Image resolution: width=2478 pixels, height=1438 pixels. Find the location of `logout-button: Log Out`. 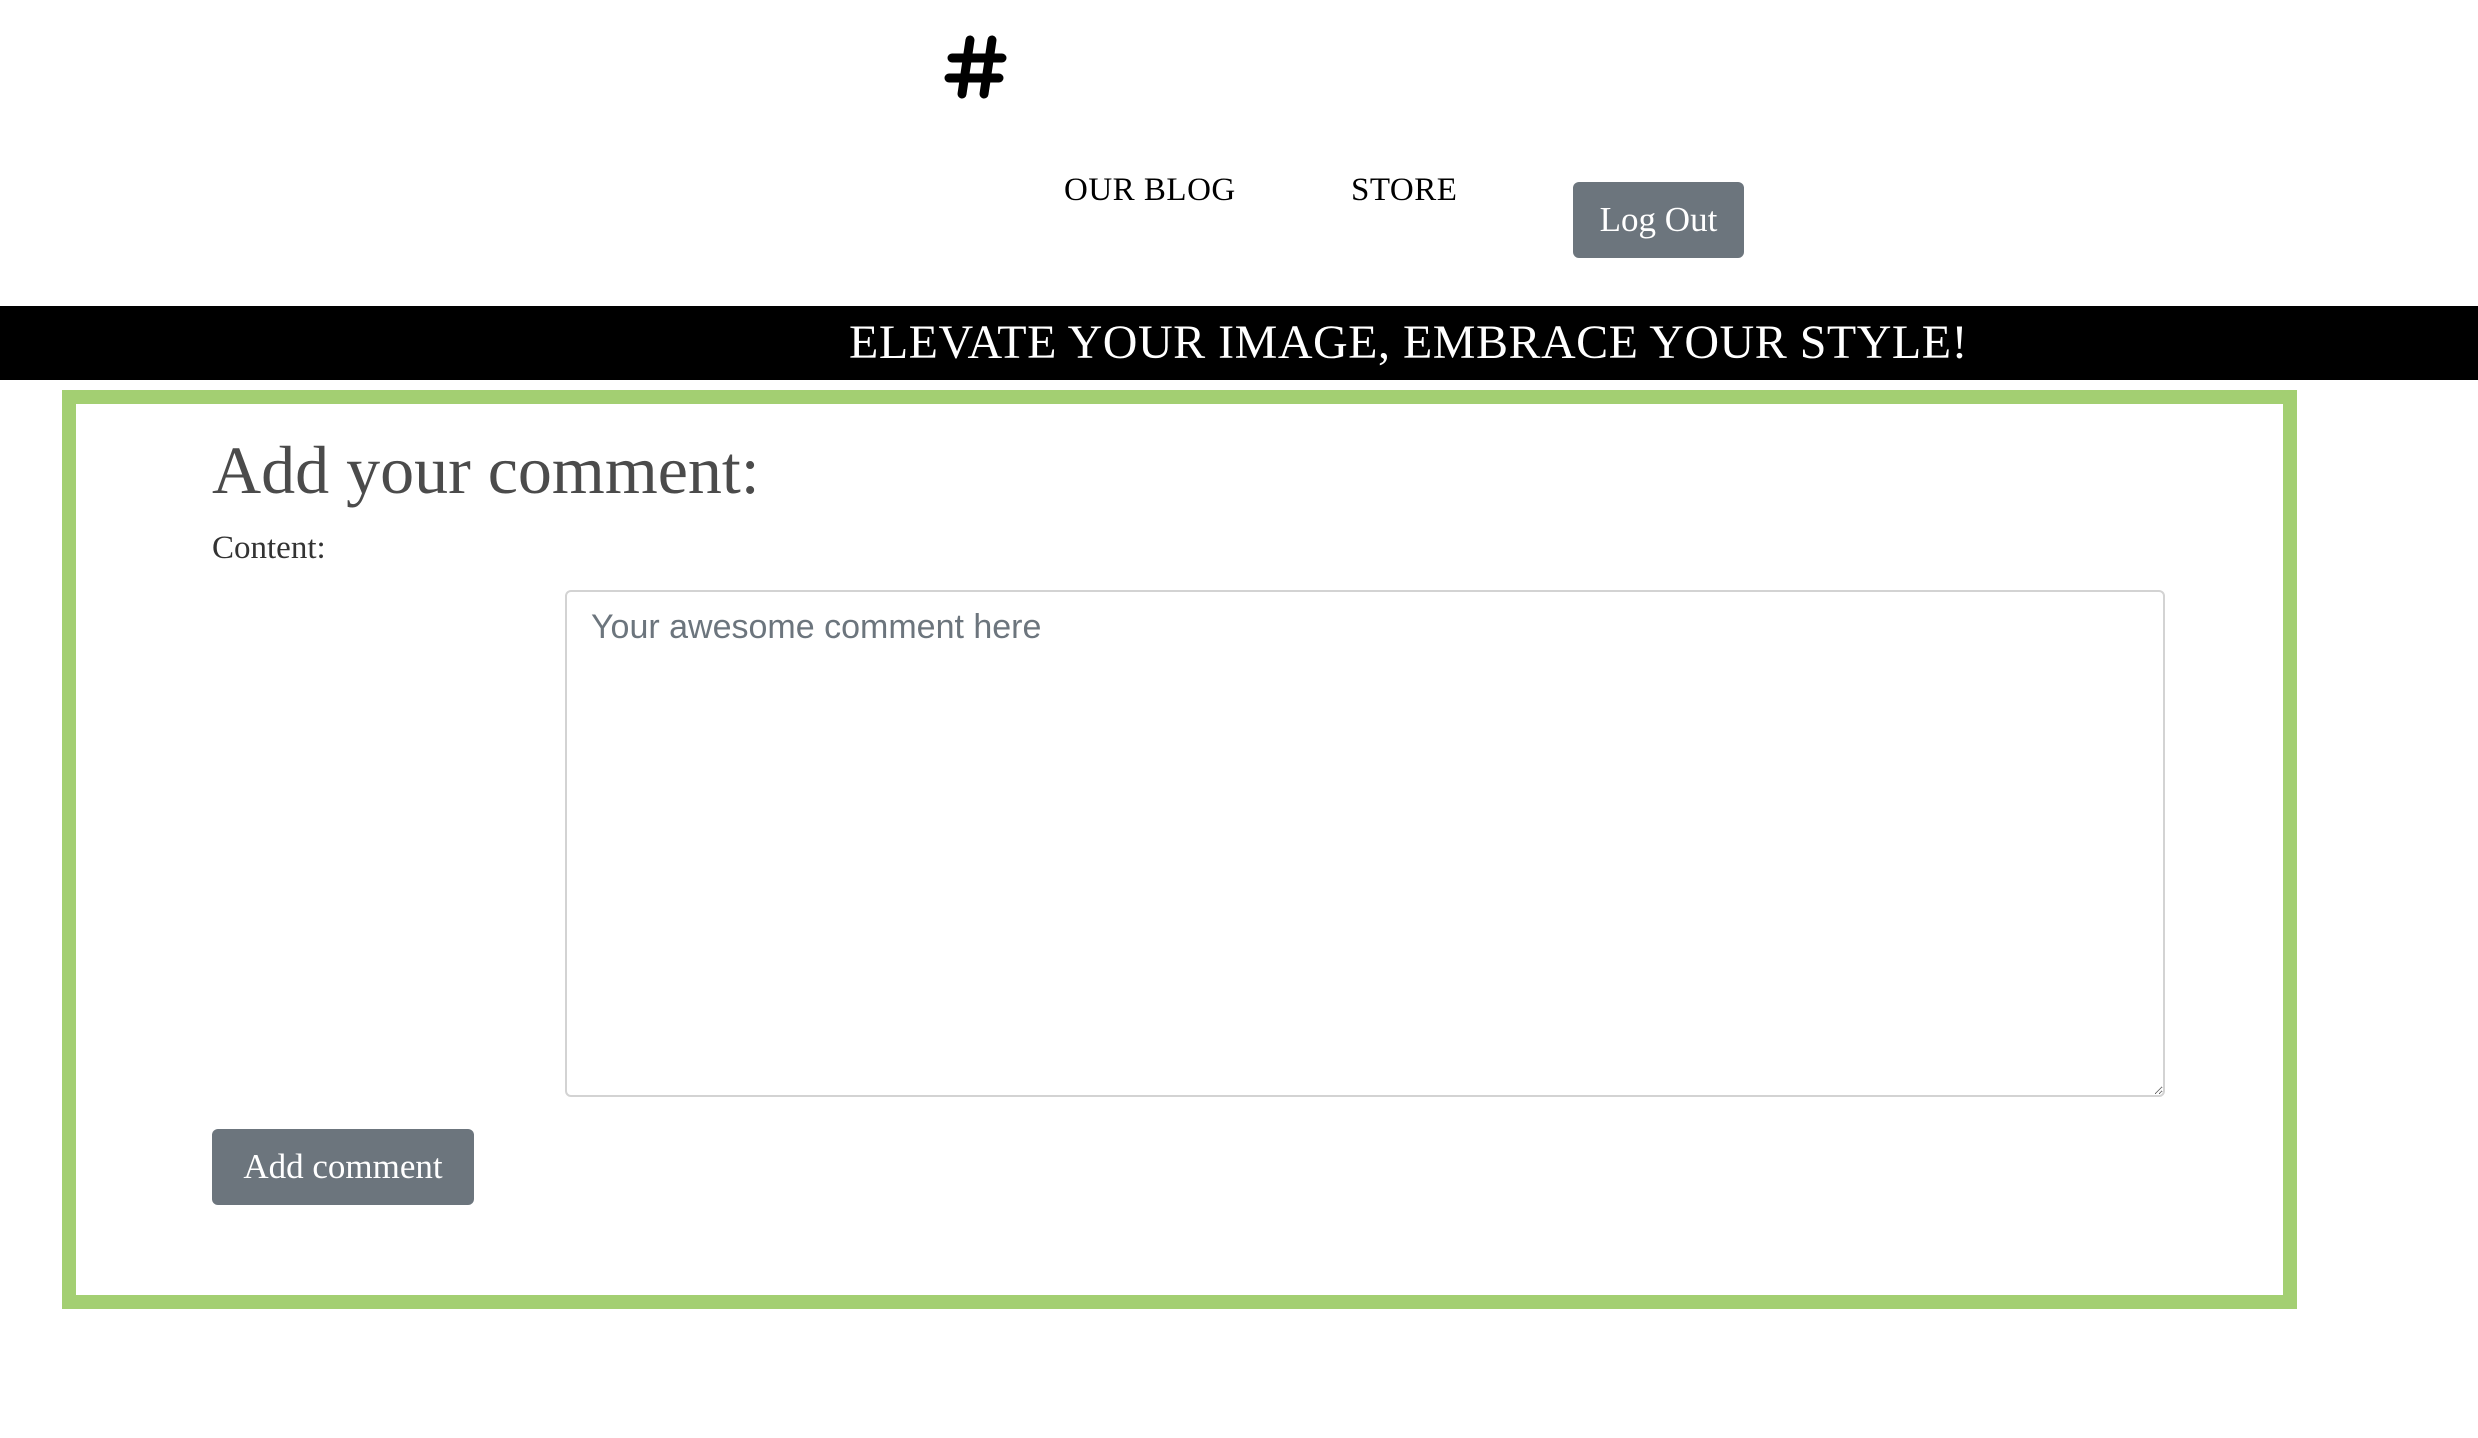

logout-button: Log Out is located at coordinates (1658, 220).